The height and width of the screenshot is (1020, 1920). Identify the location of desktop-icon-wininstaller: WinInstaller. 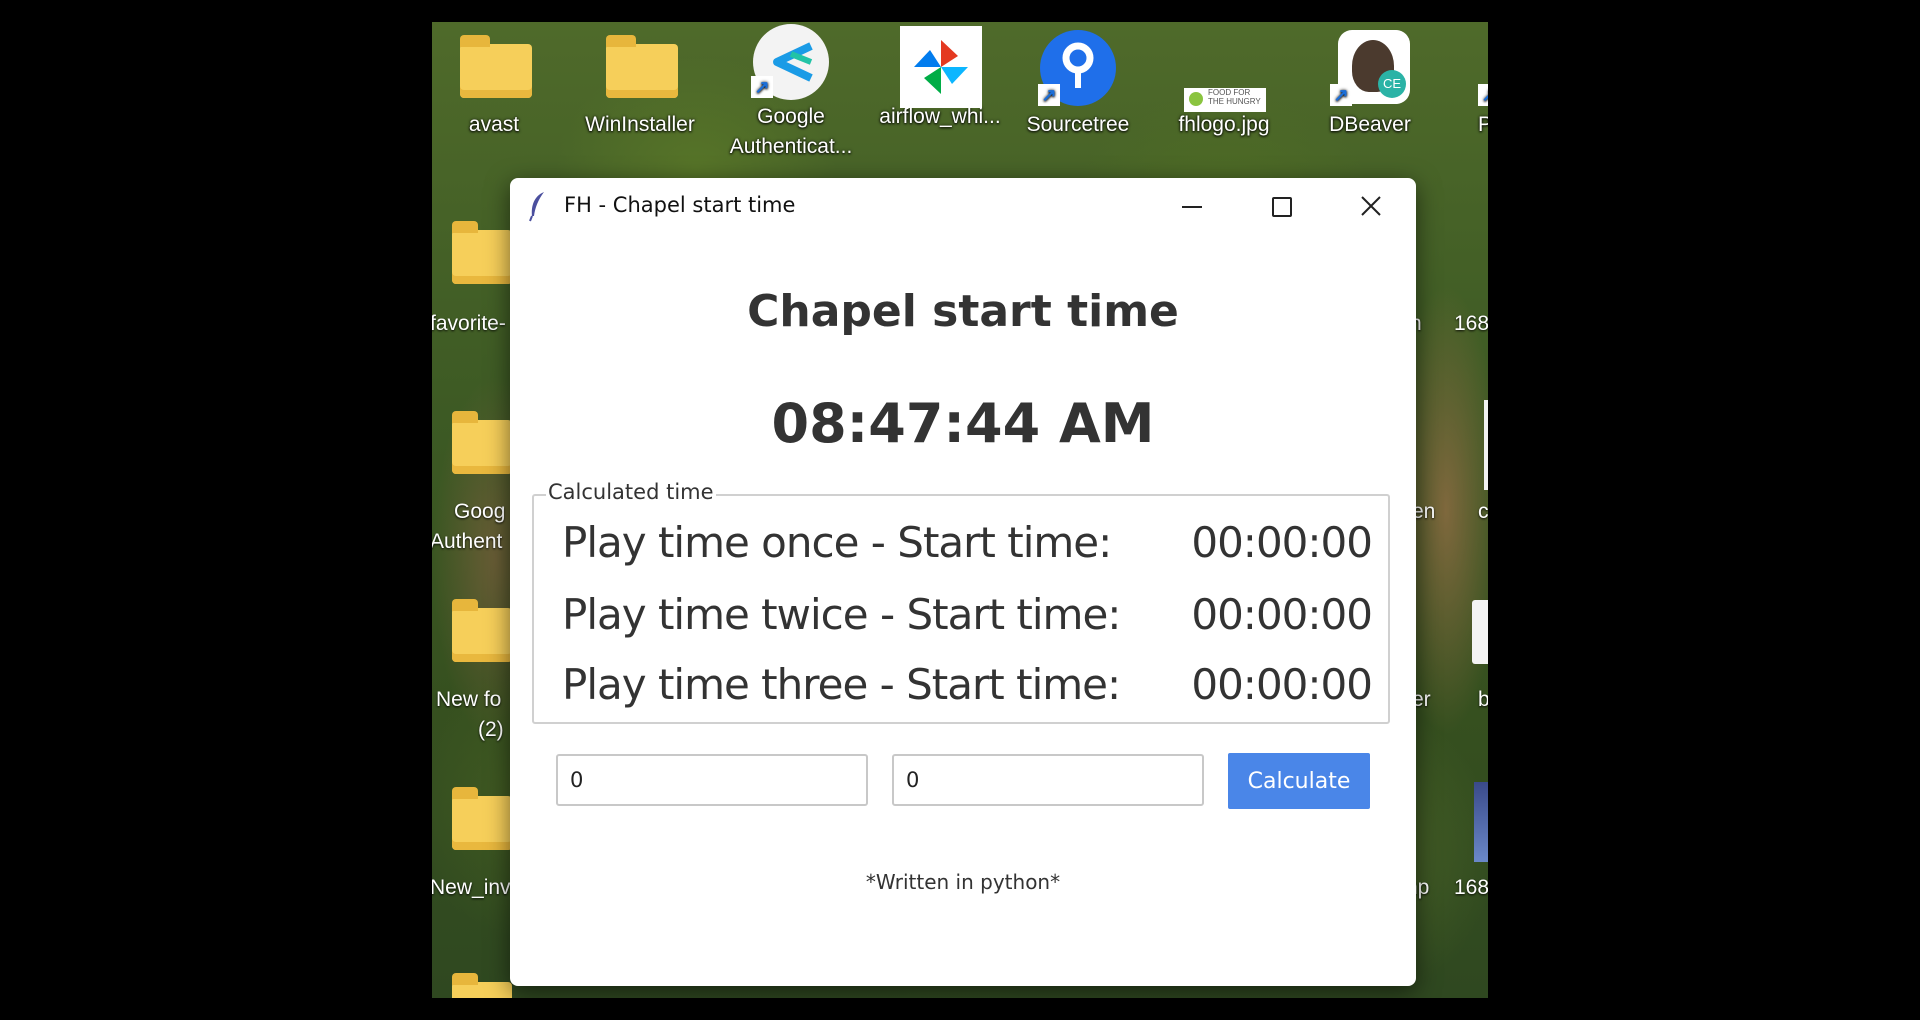
(640, 85).